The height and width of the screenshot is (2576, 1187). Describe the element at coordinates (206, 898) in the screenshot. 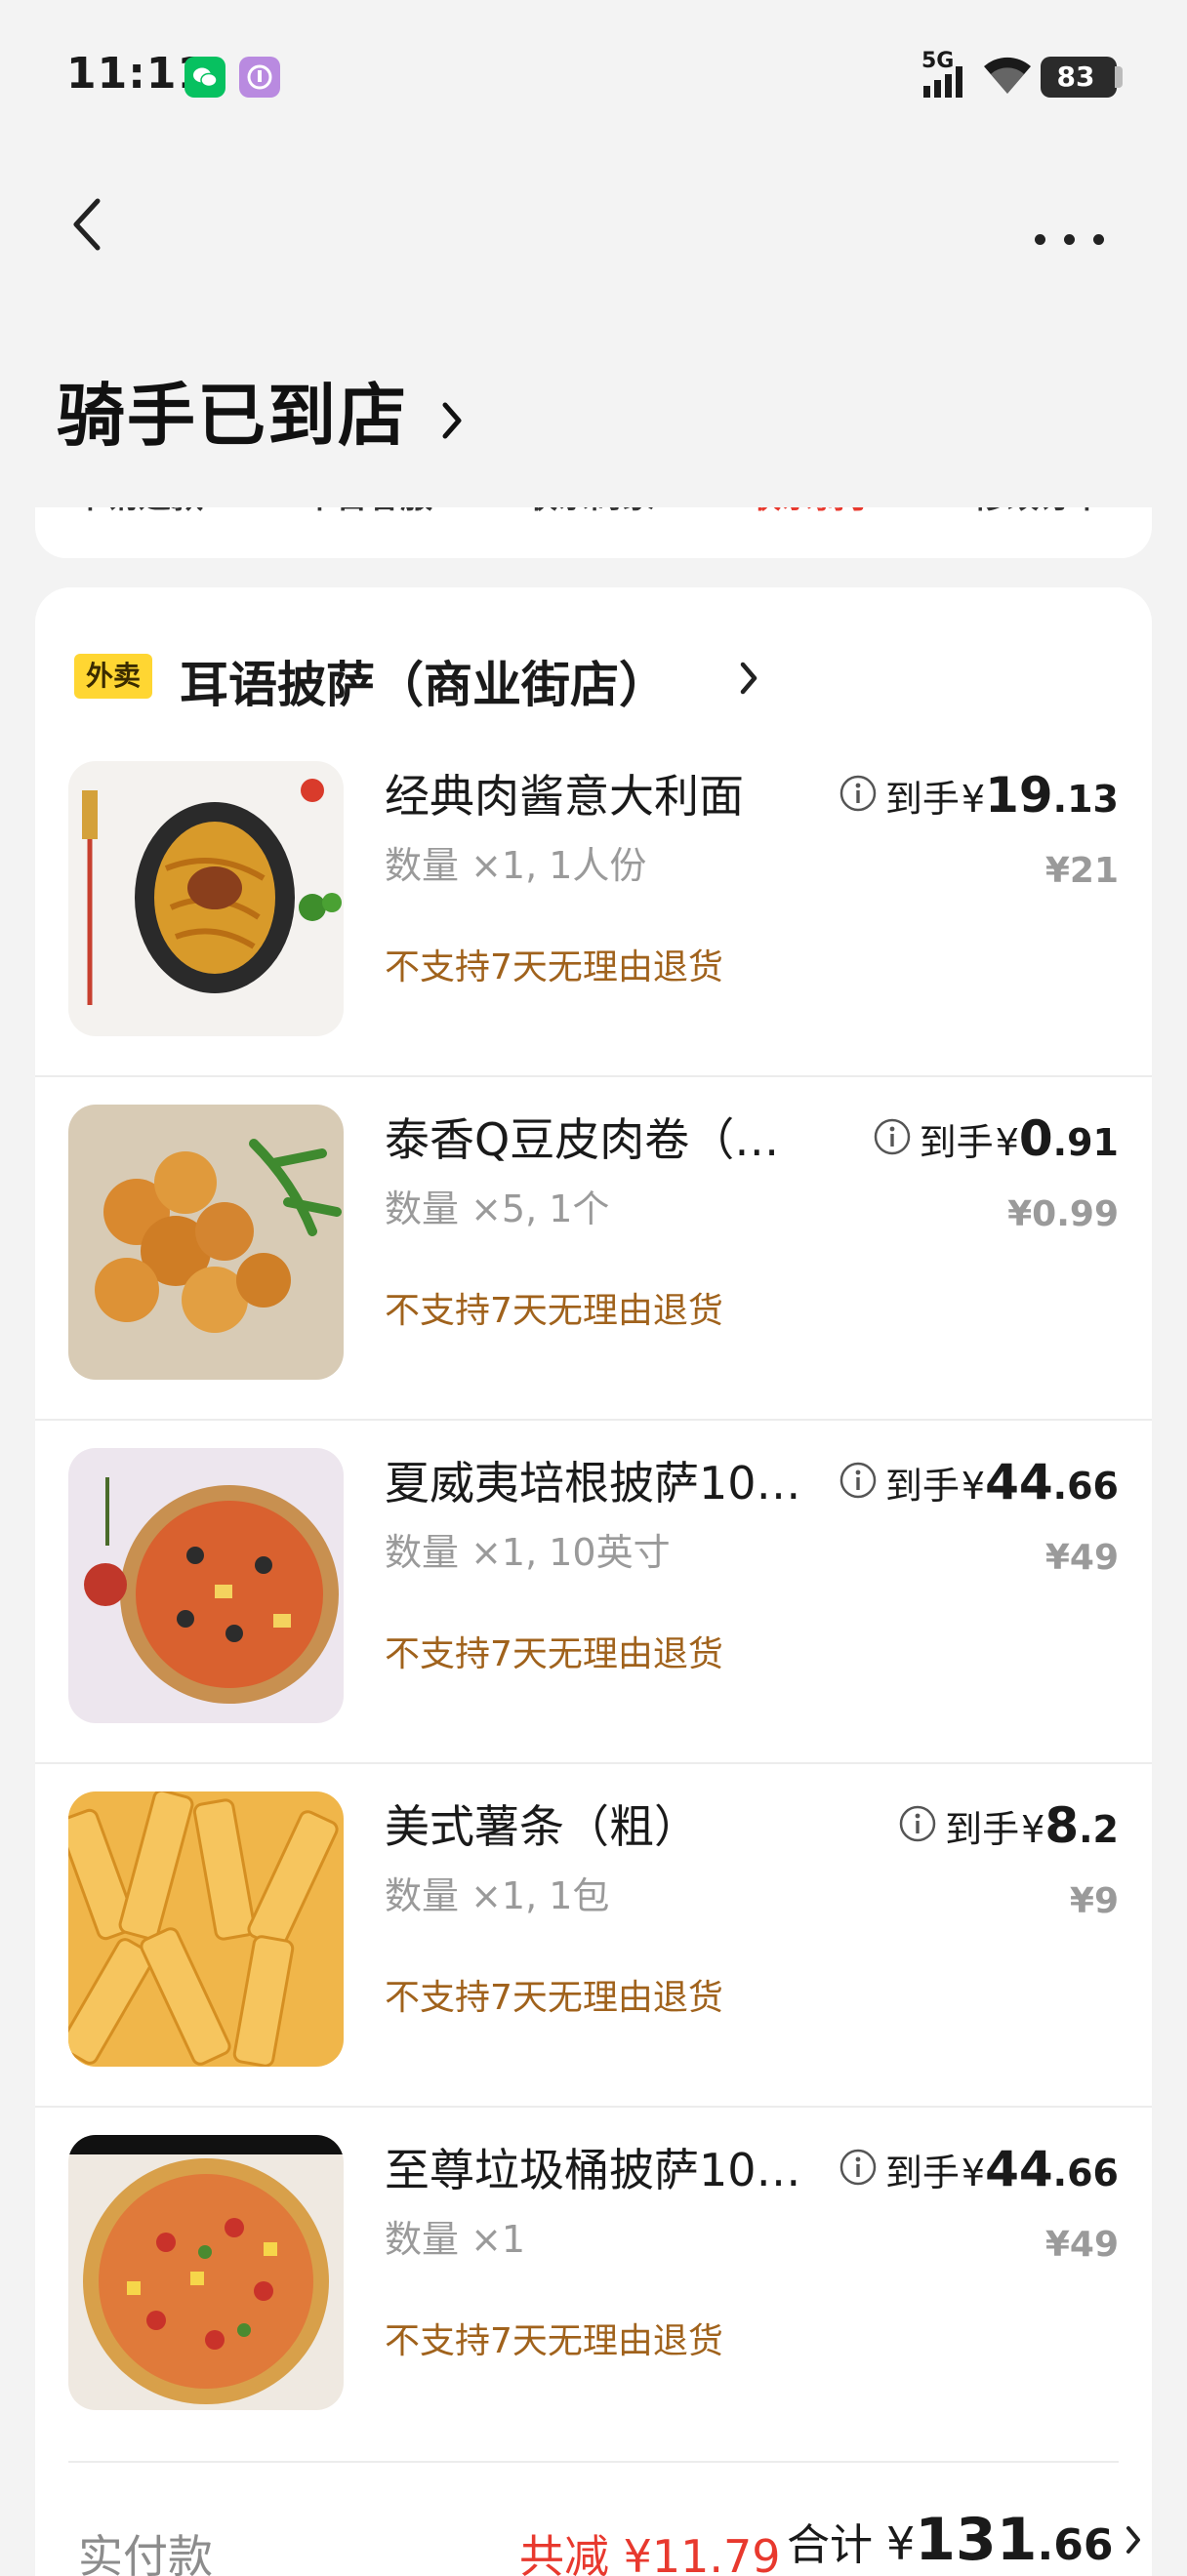

I see `spaghetti-image` at that location.